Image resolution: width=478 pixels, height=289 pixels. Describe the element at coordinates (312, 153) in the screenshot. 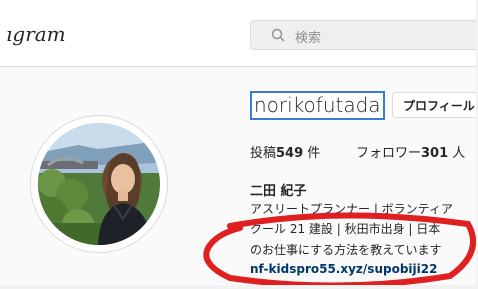

I see `posts-suffix: 件` at that location.